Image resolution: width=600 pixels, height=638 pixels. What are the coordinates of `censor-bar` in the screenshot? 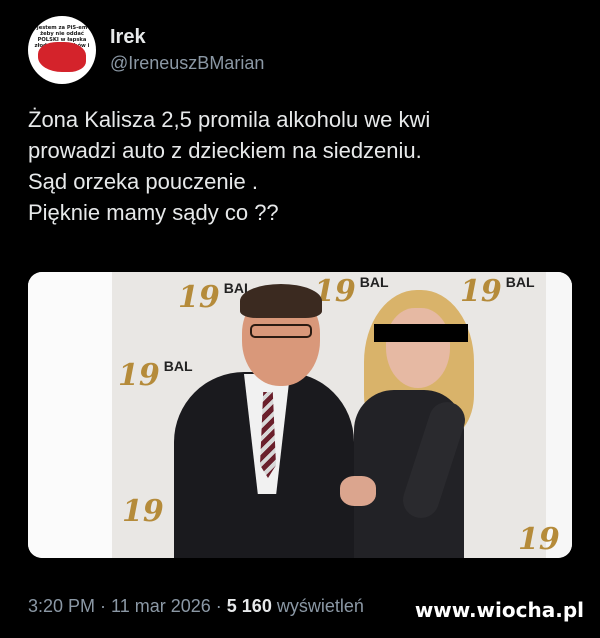 It's located at (421, 333).